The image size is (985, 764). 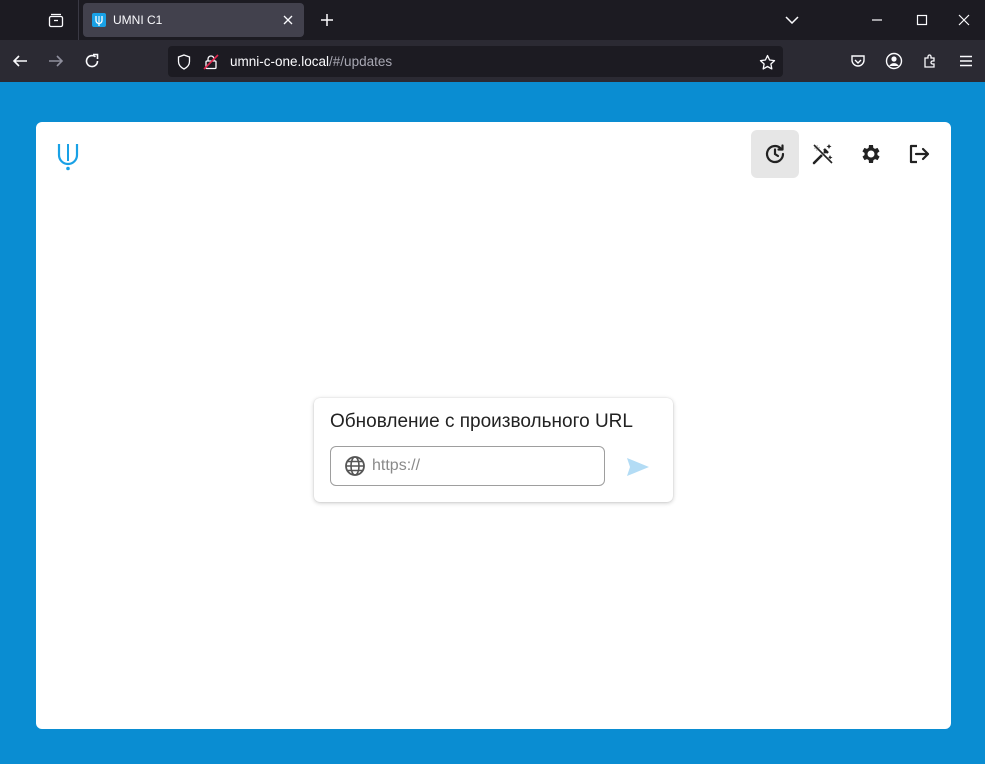 I want to click on logout-button, so click(x=919, y=154).